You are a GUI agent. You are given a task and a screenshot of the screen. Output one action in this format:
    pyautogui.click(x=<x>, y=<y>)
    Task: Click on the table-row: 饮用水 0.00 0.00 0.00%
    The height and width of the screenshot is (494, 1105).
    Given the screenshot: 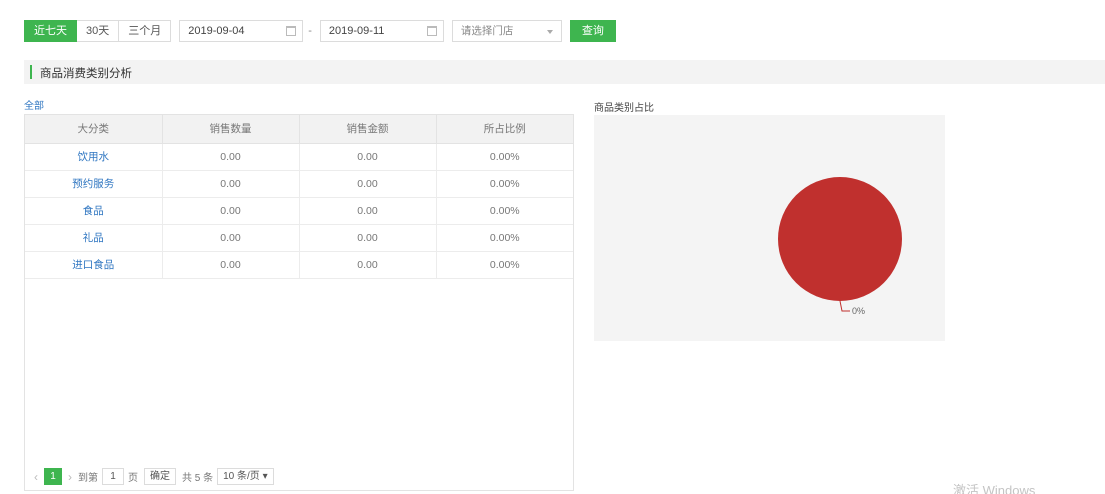 What is the action you would take?
    pyautogui.click(x=299, y=157)
    